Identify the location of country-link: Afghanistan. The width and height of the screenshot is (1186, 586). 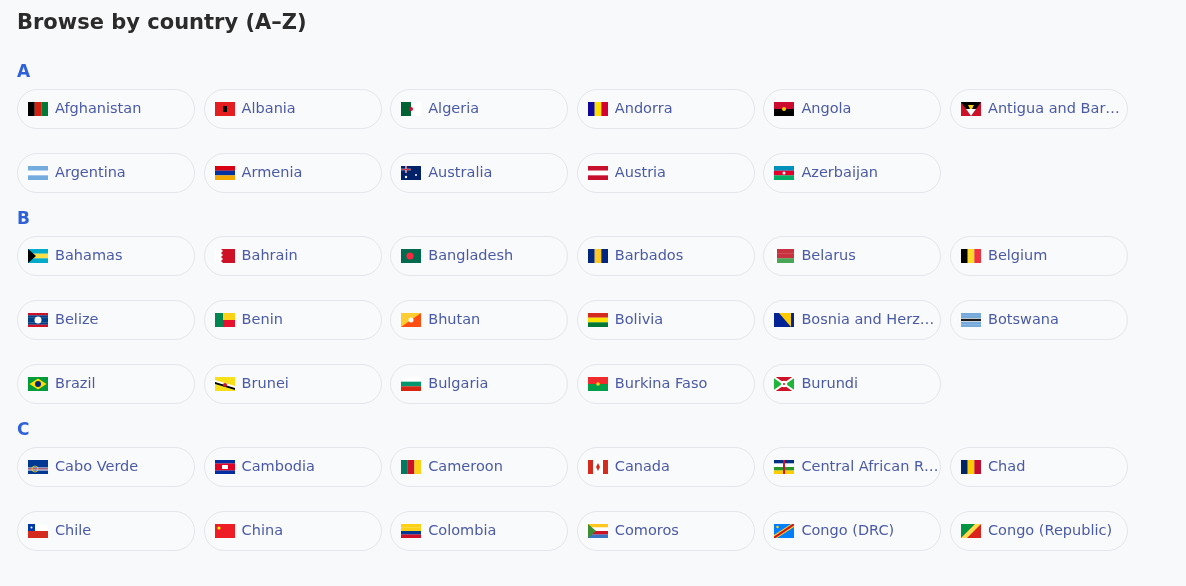
(106, 109).